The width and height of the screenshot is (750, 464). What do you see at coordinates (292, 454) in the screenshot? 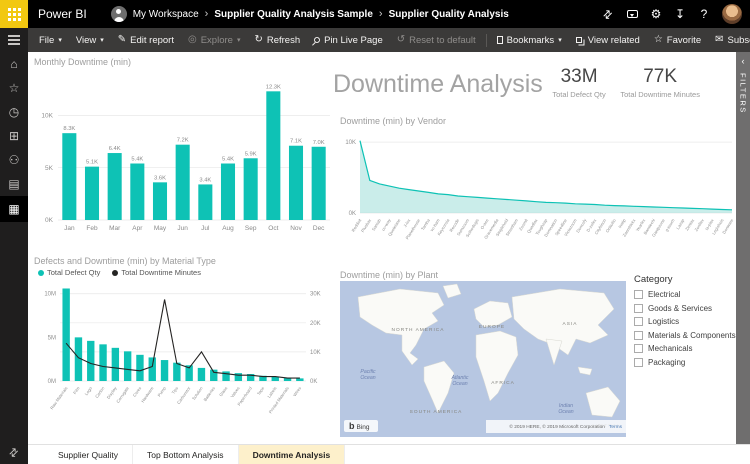
I see `tab-downtime-analysis: Downtime Analysis` at bounding box center [292, 454].